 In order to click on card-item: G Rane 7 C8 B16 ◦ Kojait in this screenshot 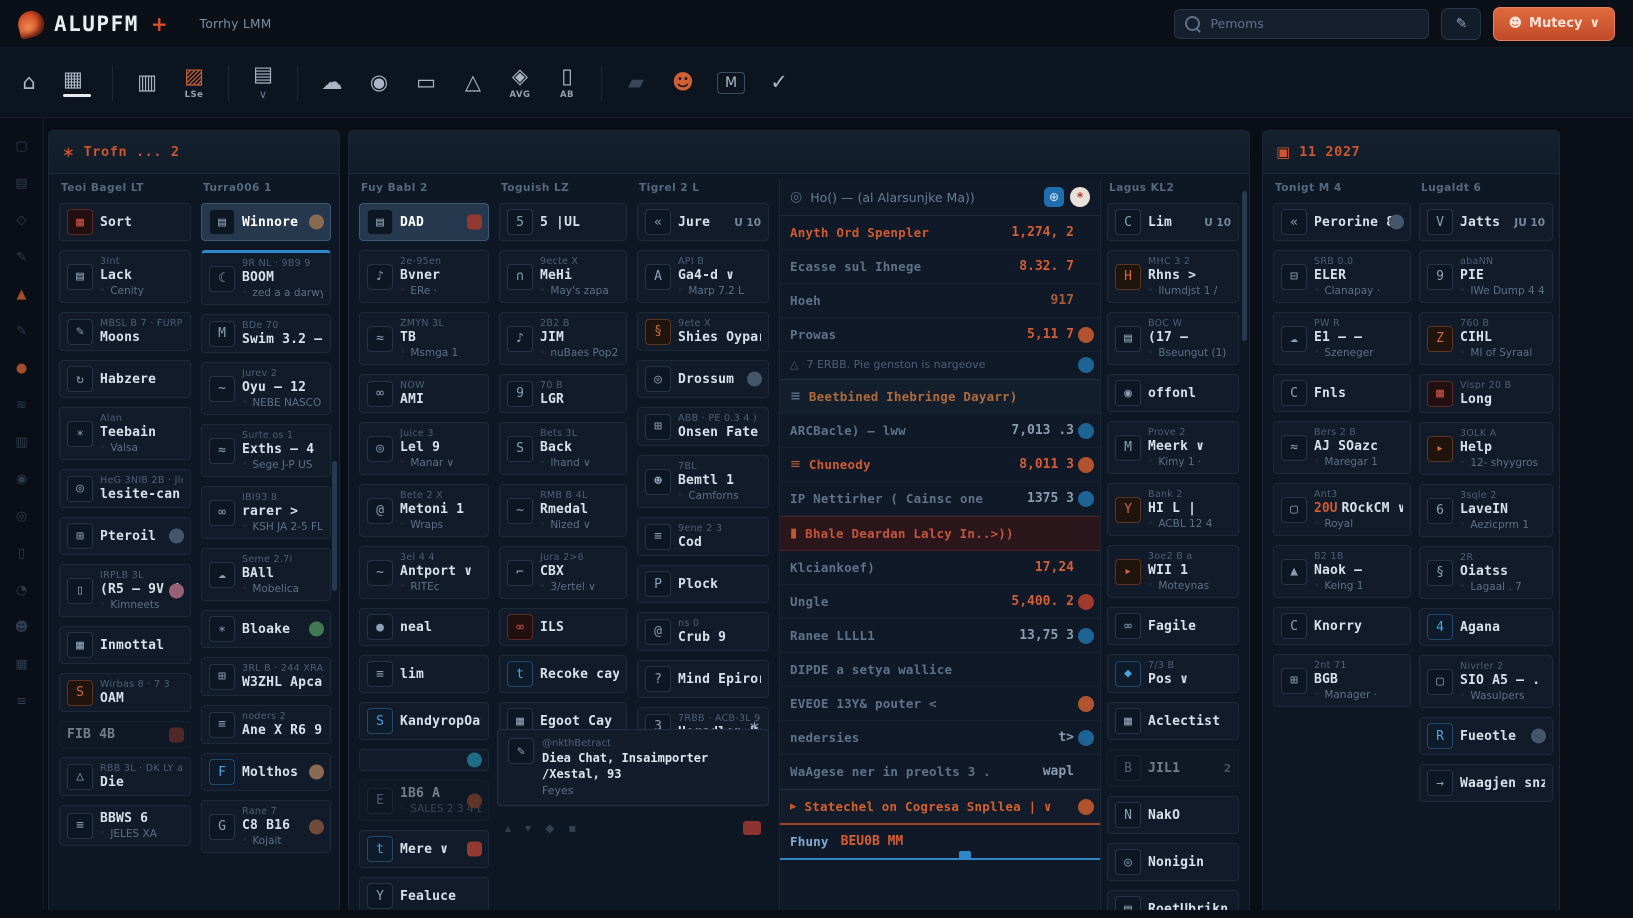, I will do `click(266, 826)`.